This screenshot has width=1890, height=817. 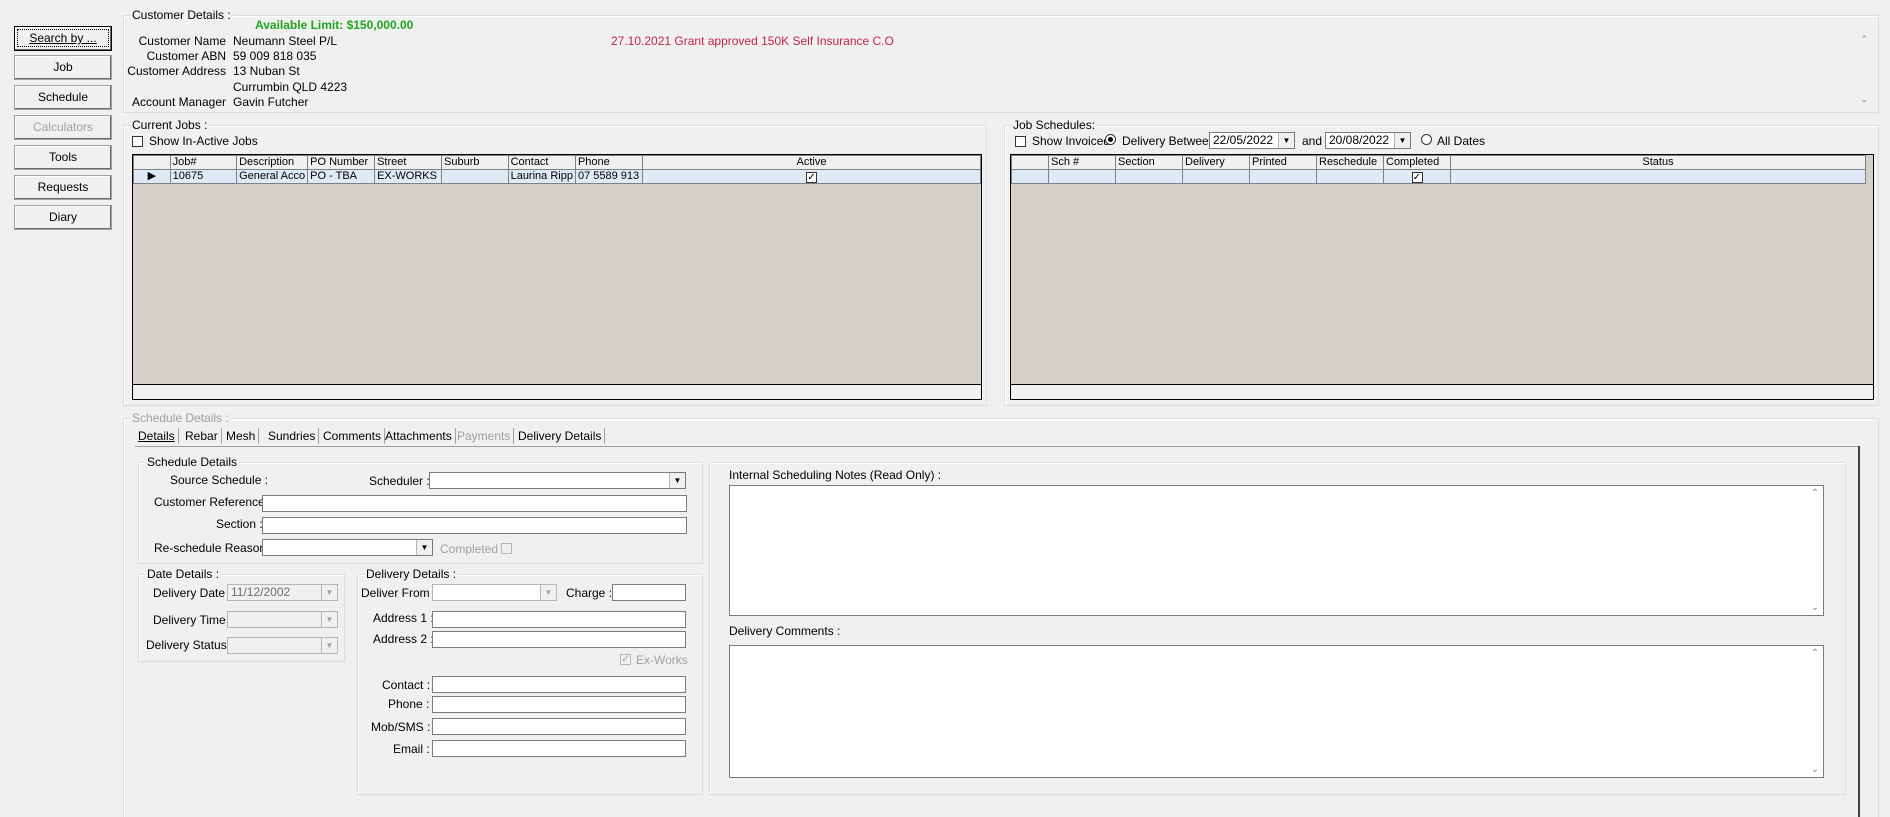 What do you see at coordinates (1082, 162) in the screenshot?
I see `col-header-sch: Sch #` at bounding box center [1082, 162].